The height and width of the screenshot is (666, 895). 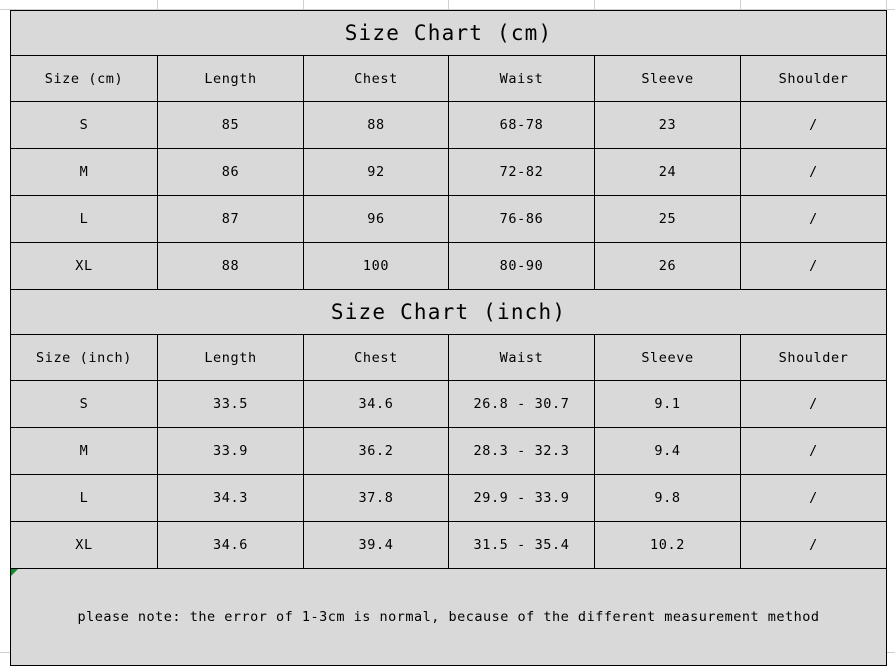 I want to click on cm-cell-chest: 96, so click(x=376, y=219).